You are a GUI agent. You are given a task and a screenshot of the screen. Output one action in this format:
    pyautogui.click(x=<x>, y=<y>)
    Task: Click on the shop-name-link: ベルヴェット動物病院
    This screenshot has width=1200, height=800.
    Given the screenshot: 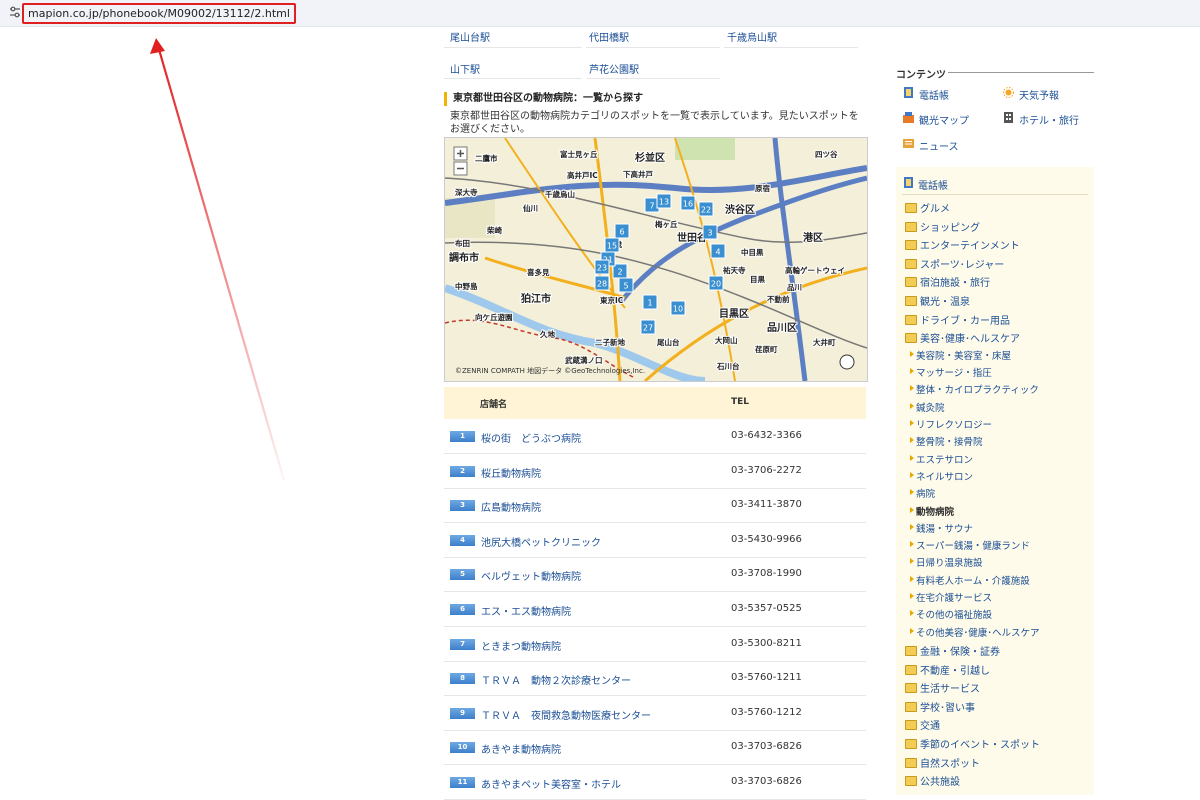 What is the action you would take?
    pyautogui.click(x=531, y=575)
    